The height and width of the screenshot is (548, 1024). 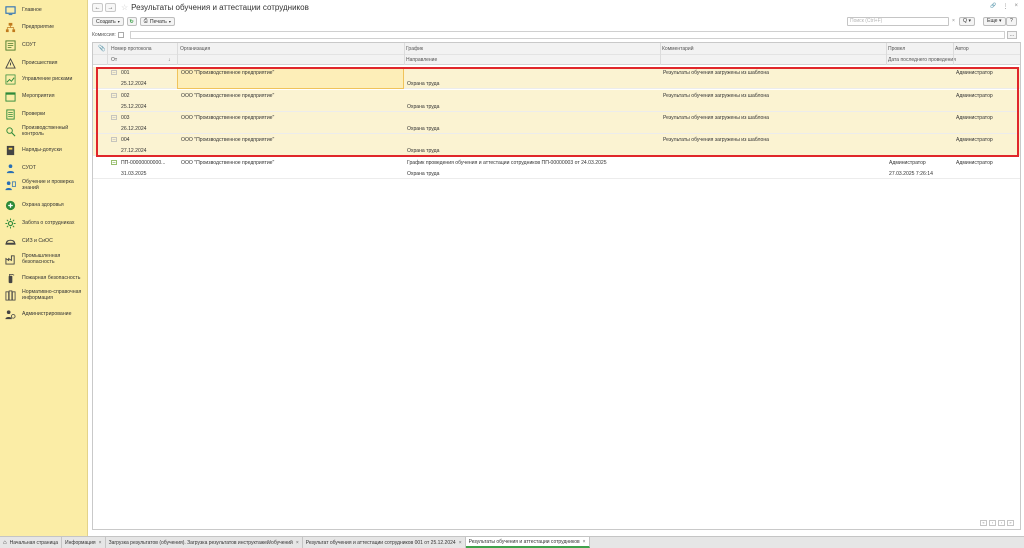 What do you see at coordinates (31, 542) in the screenshot?
I see `tab-home: ⌂ Начальная страница` at bounding box center [31, 542].